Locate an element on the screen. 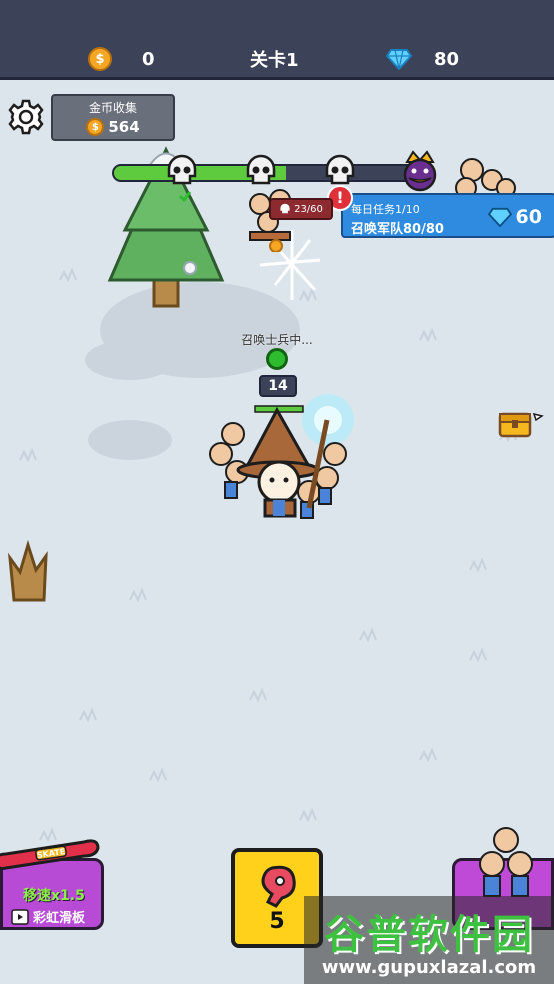 This screenshot has width=554, height=984. mission-progress: 每日任务1/10 is located at coordinates (385, 209).